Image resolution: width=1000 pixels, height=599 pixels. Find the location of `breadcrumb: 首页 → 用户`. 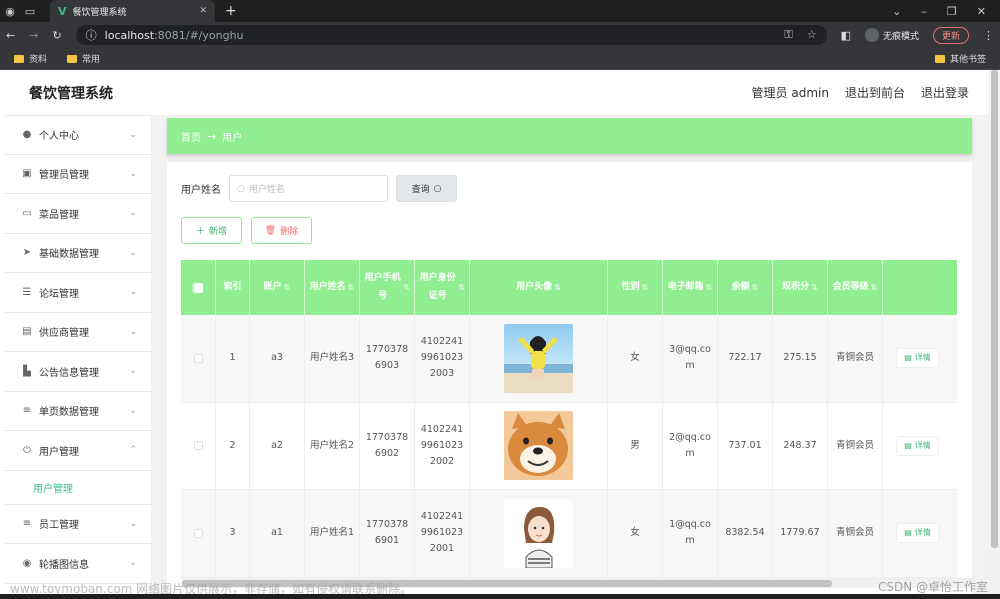

breadcrumb: 首页 → 用户 is located at coordinates (569, 136).